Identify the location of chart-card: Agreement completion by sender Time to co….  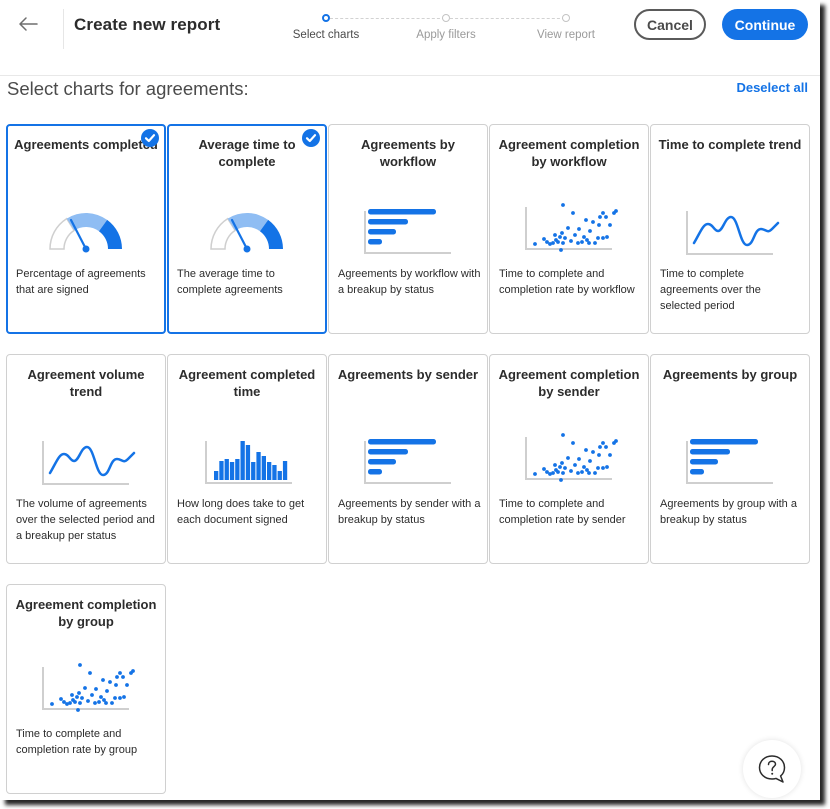
(569, 459).